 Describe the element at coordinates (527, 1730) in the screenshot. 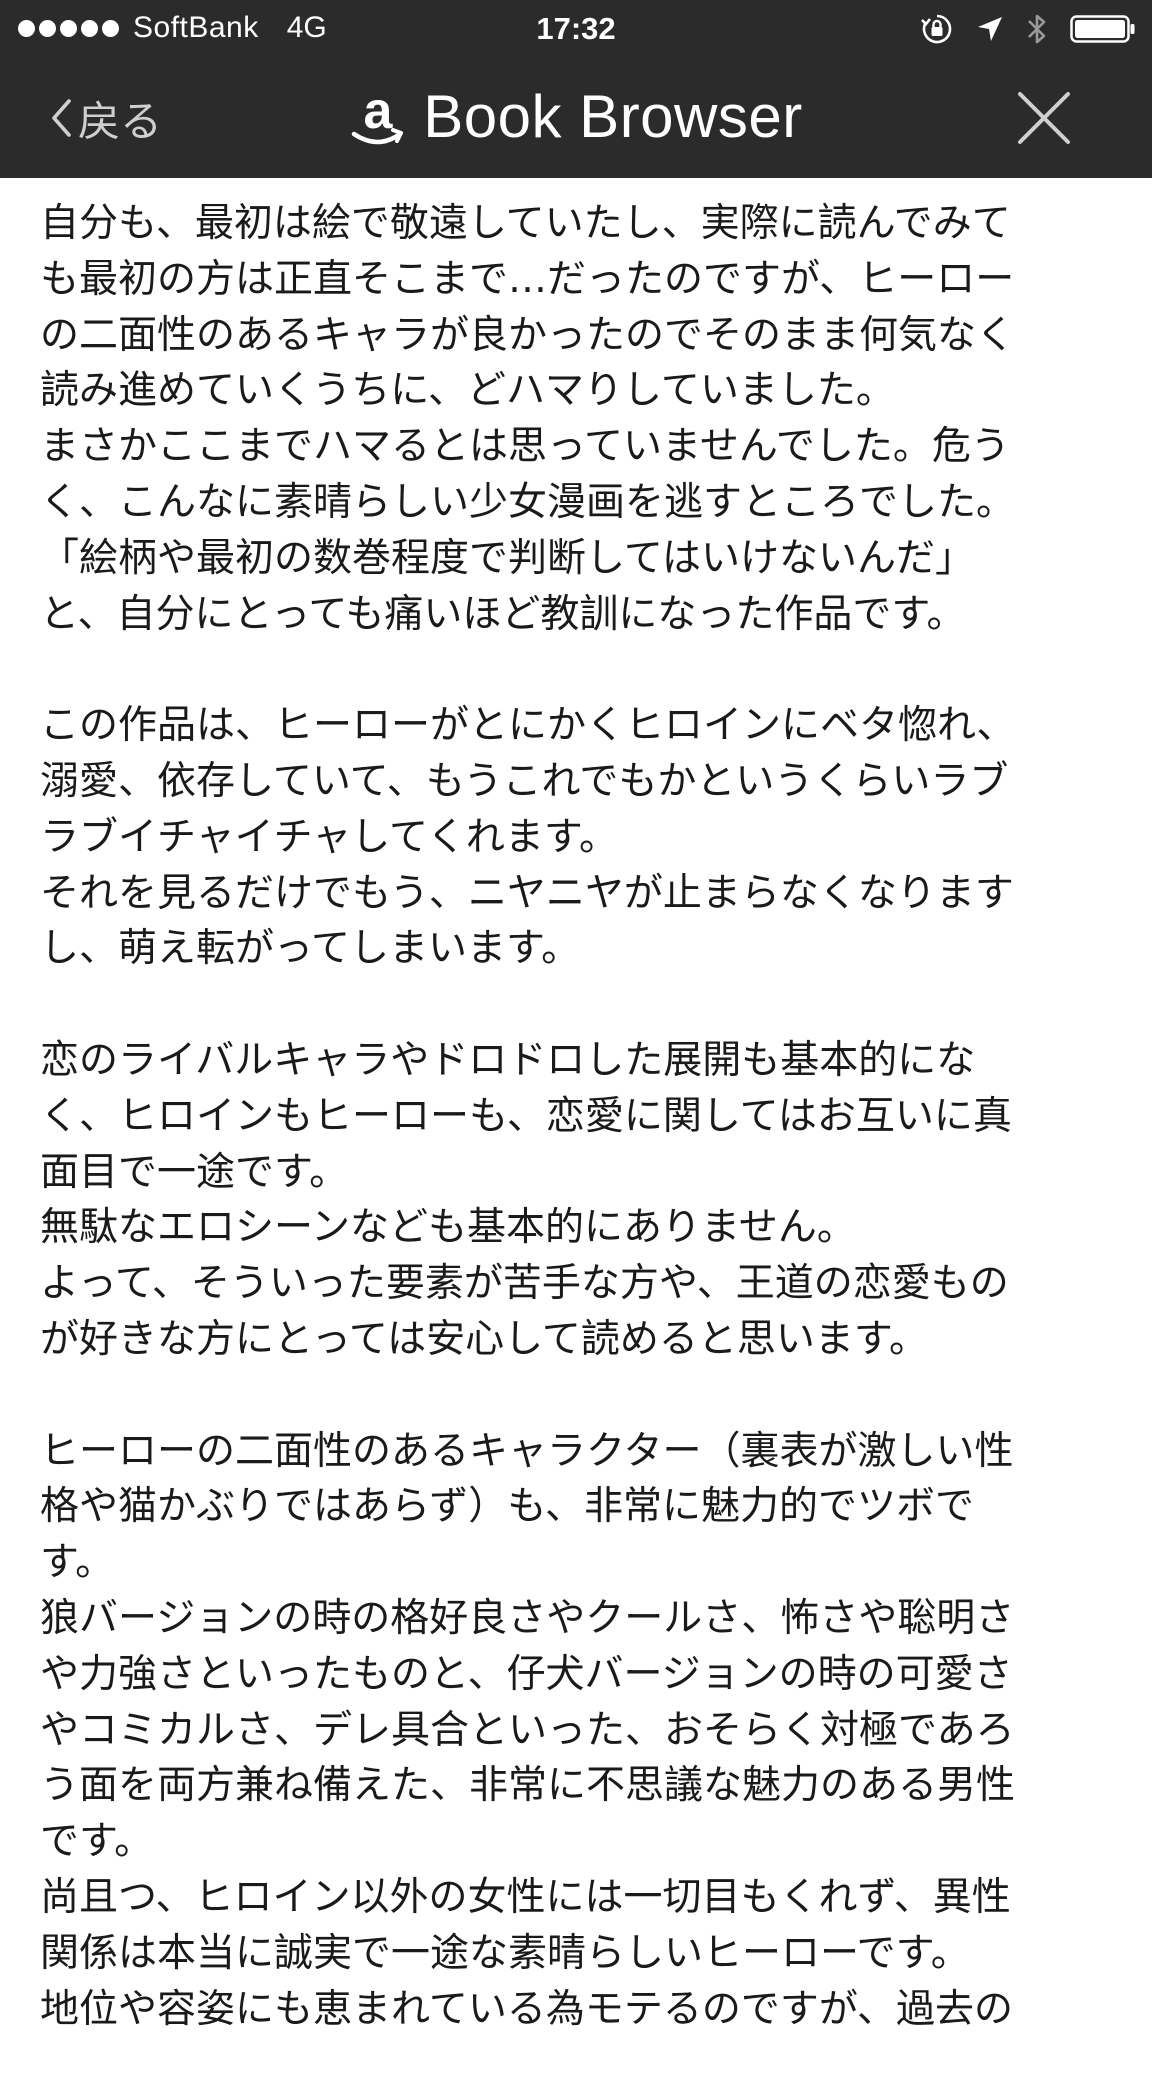

I see `text-line: やコミカルさ、デレ具合といった、おそらく対極であろ` at that location.